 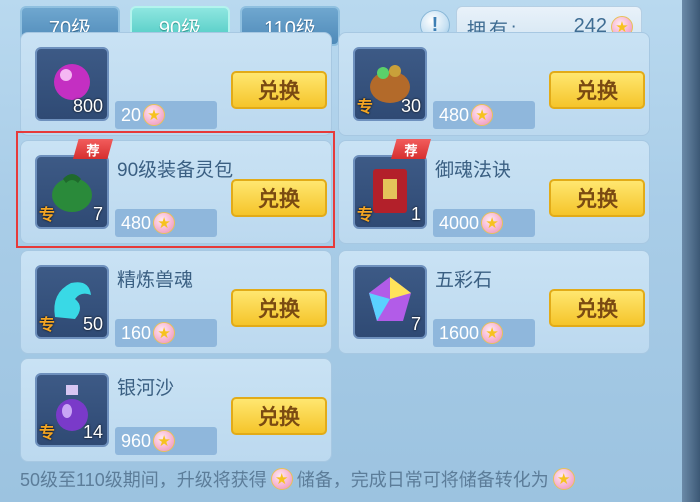 I want to click on price-box: 480, so click(x=484, y=115).